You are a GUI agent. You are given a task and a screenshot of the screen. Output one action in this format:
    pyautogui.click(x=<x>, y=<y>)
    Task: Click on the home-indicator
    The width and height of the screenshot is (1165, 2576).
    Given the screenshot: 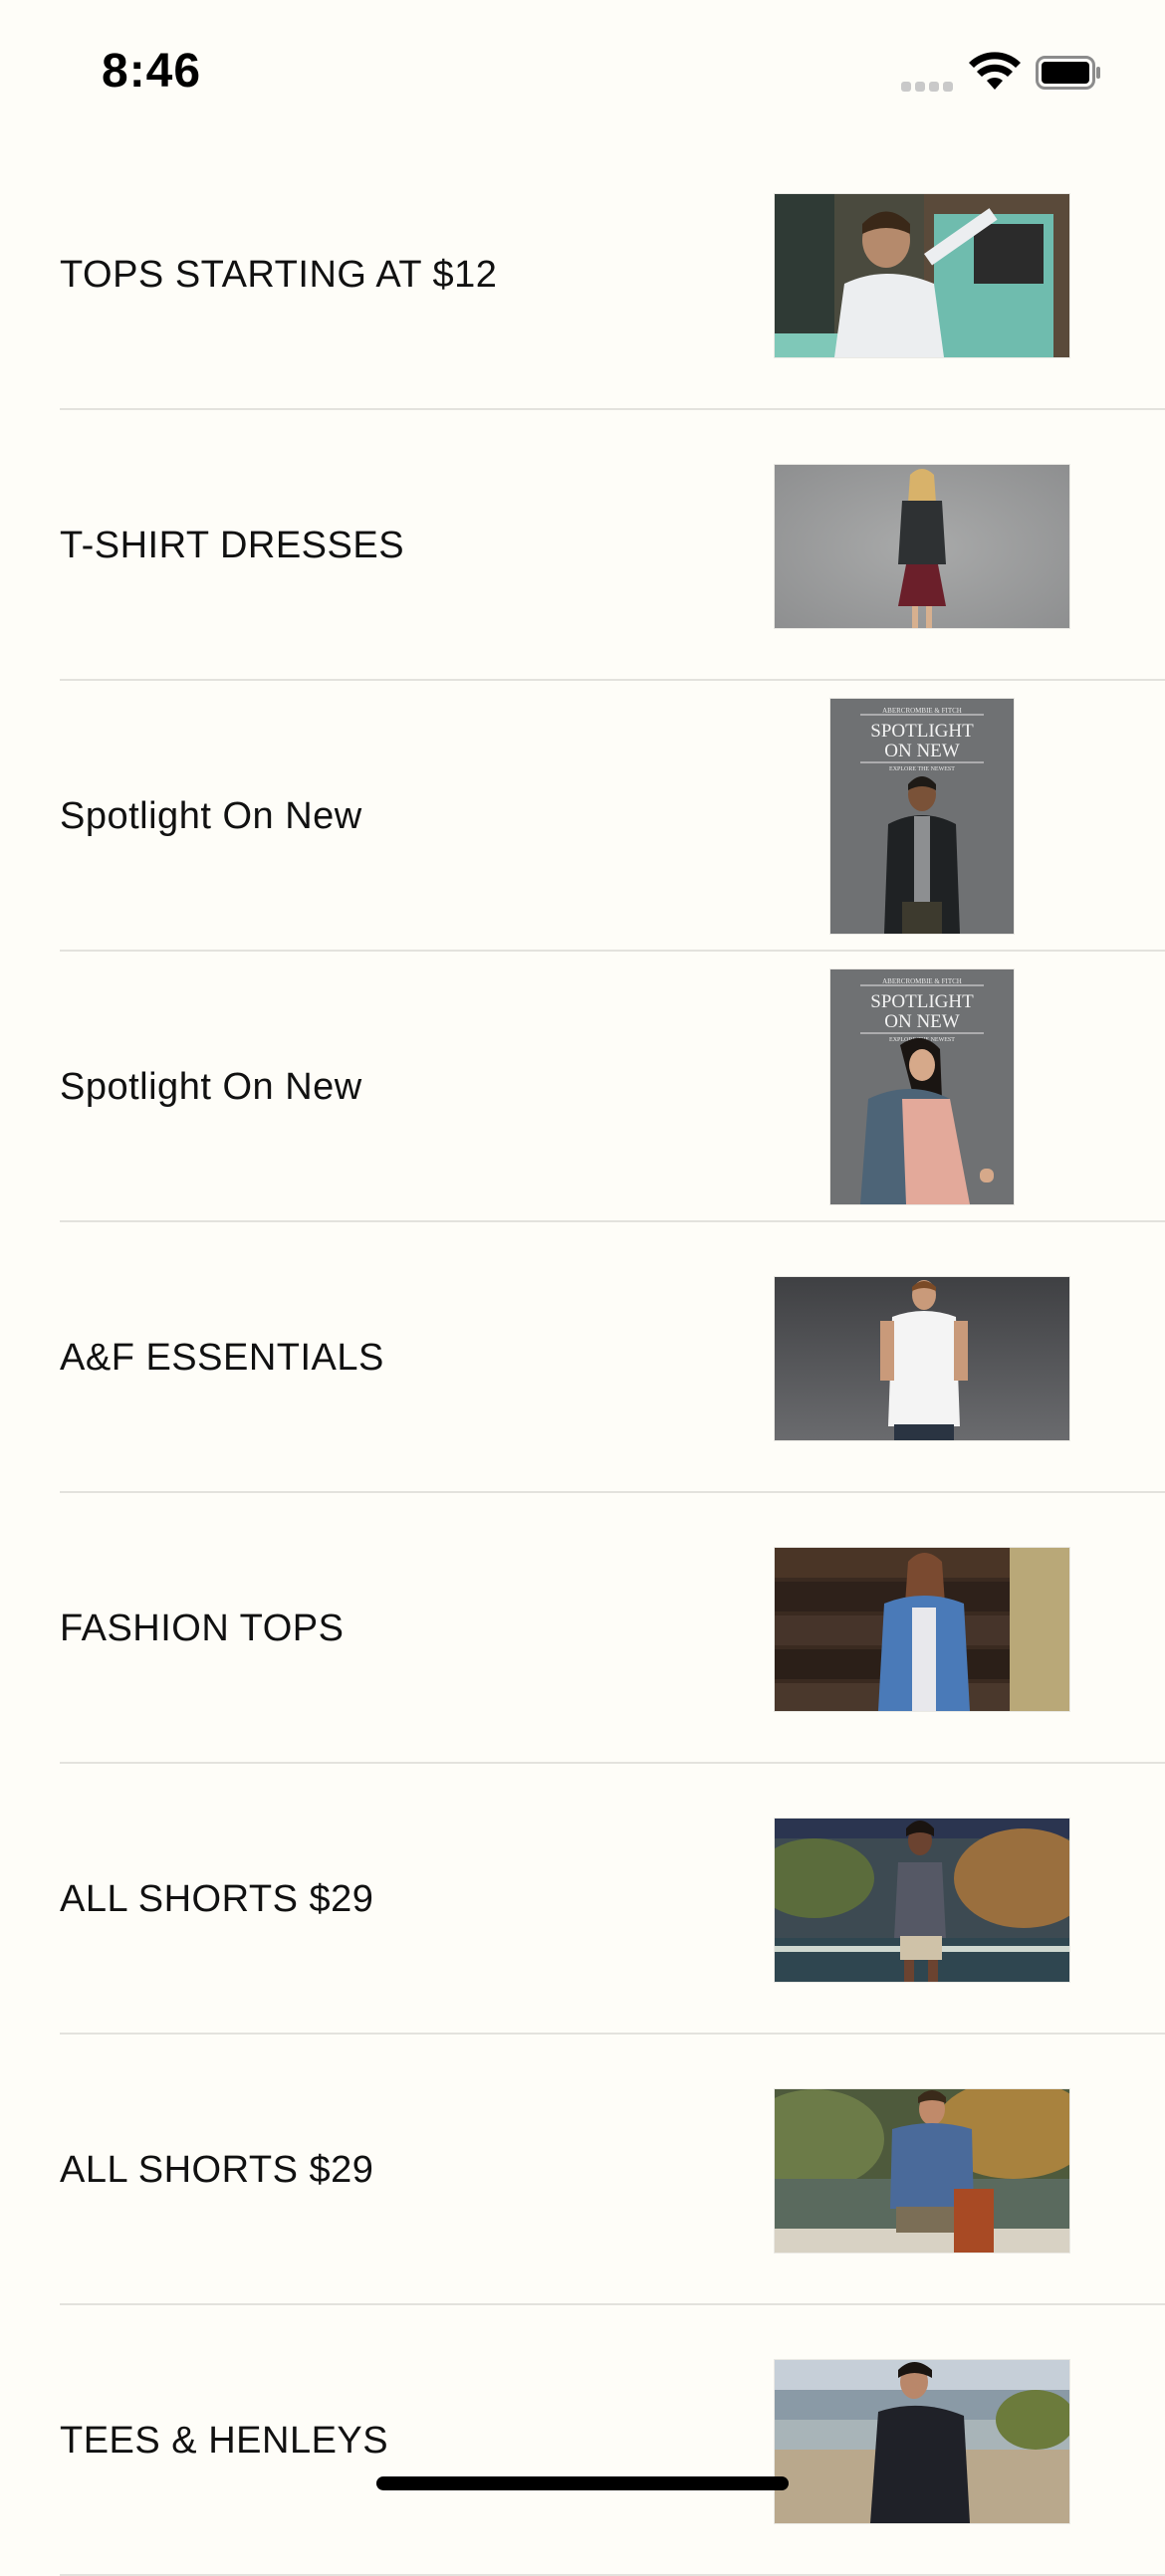 What is the action you would take?
    pyautogui.click(x=582, y=2483)
    